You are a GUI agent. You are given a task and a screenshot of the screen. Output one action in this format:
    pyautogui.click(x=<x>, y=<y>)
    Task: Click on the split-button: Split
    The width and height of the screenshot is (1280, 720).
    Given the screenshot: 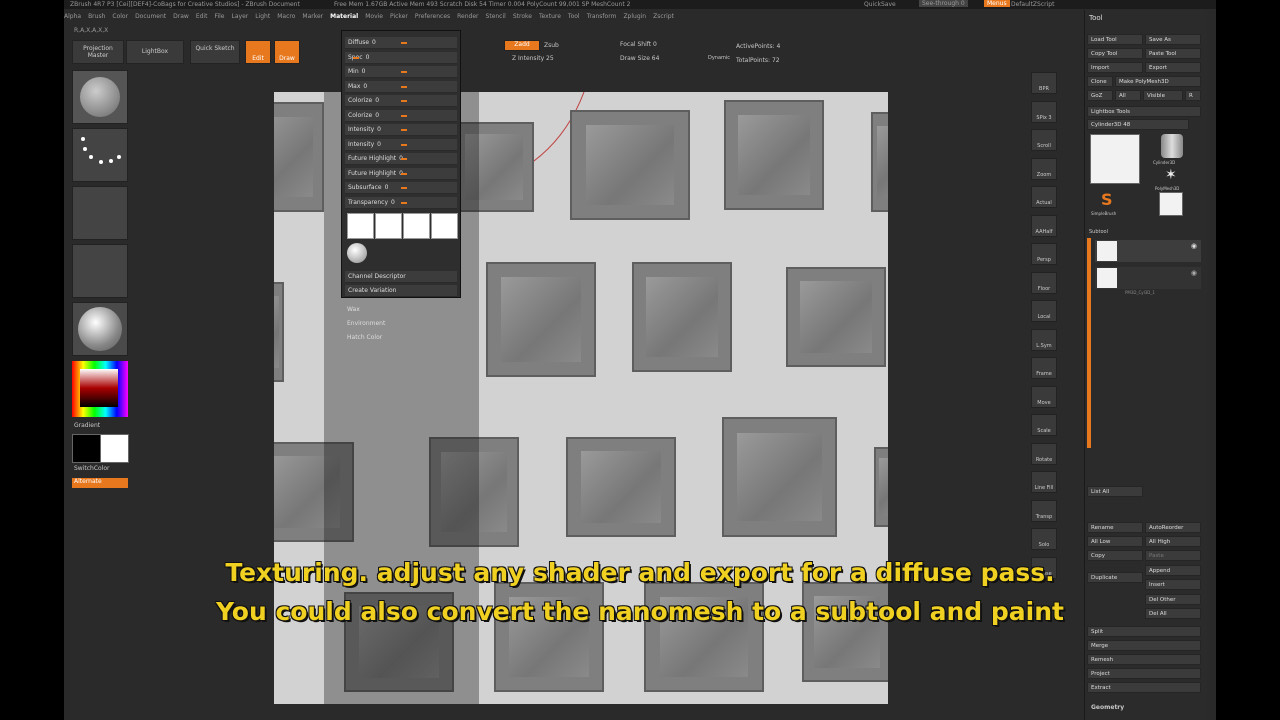 What is the action you would take?
    pyautogui.click(x=1144, y=631)
    